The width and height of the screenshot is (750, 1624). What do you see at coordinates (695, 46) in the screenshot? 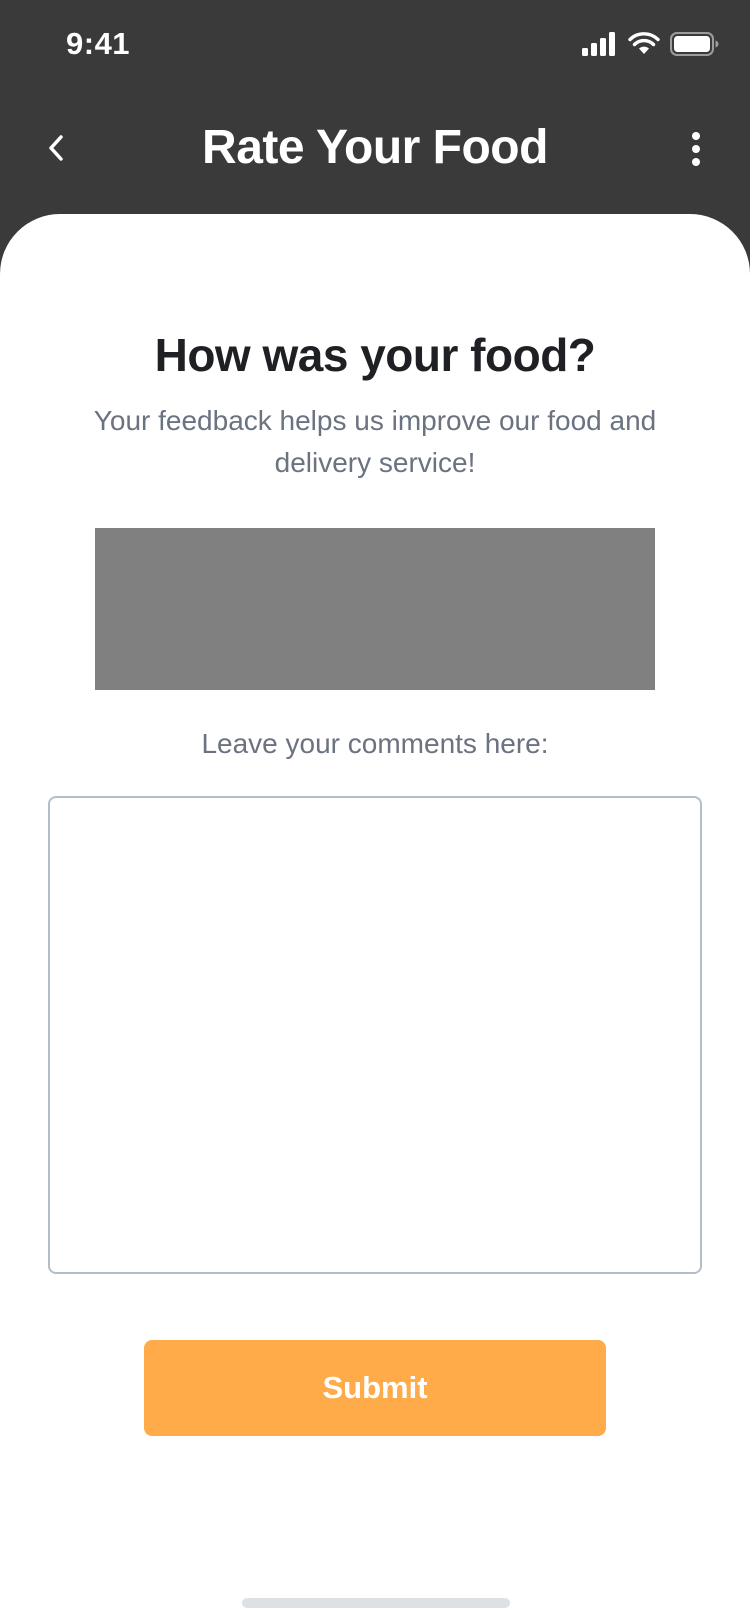
I see `battery-icon` at bounding box center [695, 46].